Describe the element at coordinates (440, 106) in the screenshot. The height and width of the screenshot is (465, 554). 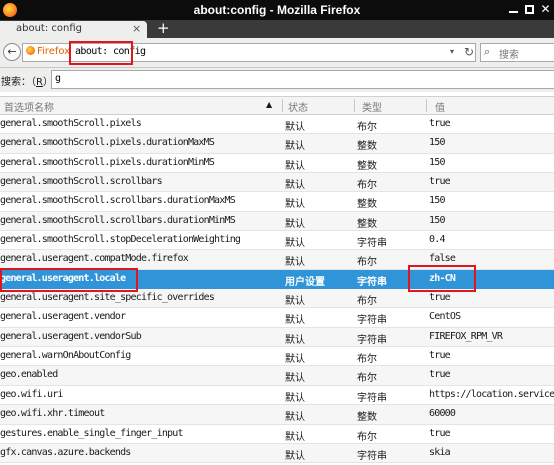
I see `column-header-value: 值` at that location.